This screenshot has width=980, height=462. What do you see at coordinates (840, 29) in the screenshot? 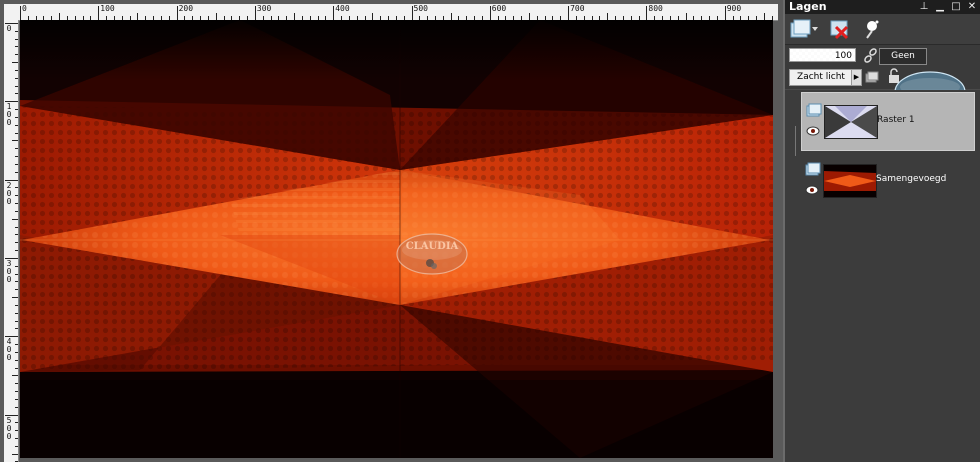
I see `delete-layer-icon` at bounding box center [840, 29].